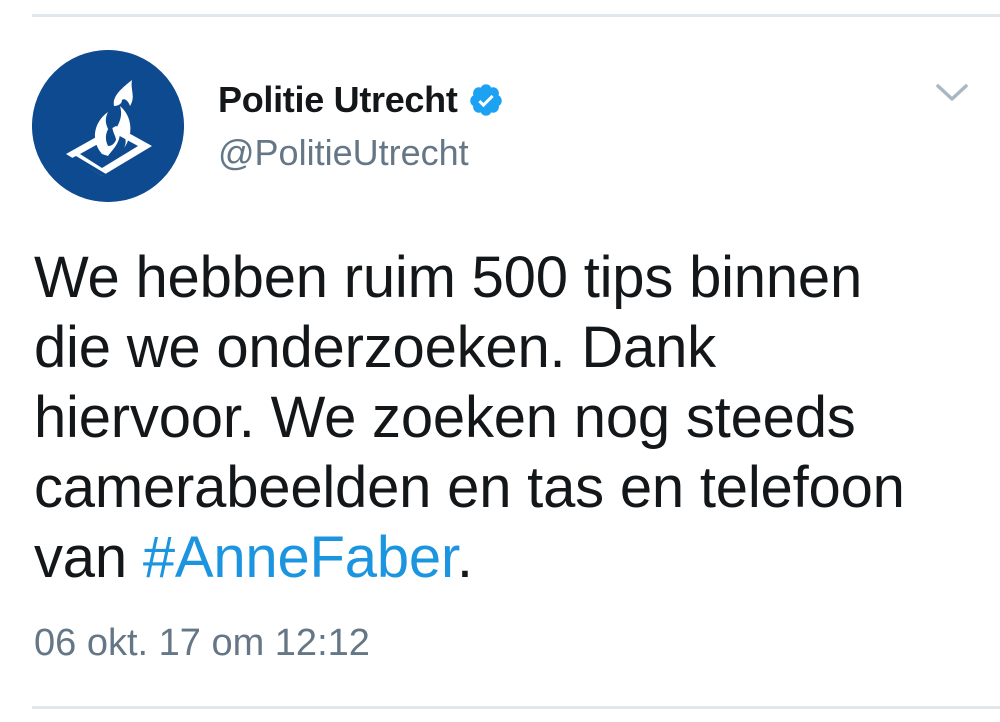  What do you see at coordinates (504, 558) in the screenshot?
I see `tweet-text-line: van #AnneFaber.` at bounding box center [504, 558].